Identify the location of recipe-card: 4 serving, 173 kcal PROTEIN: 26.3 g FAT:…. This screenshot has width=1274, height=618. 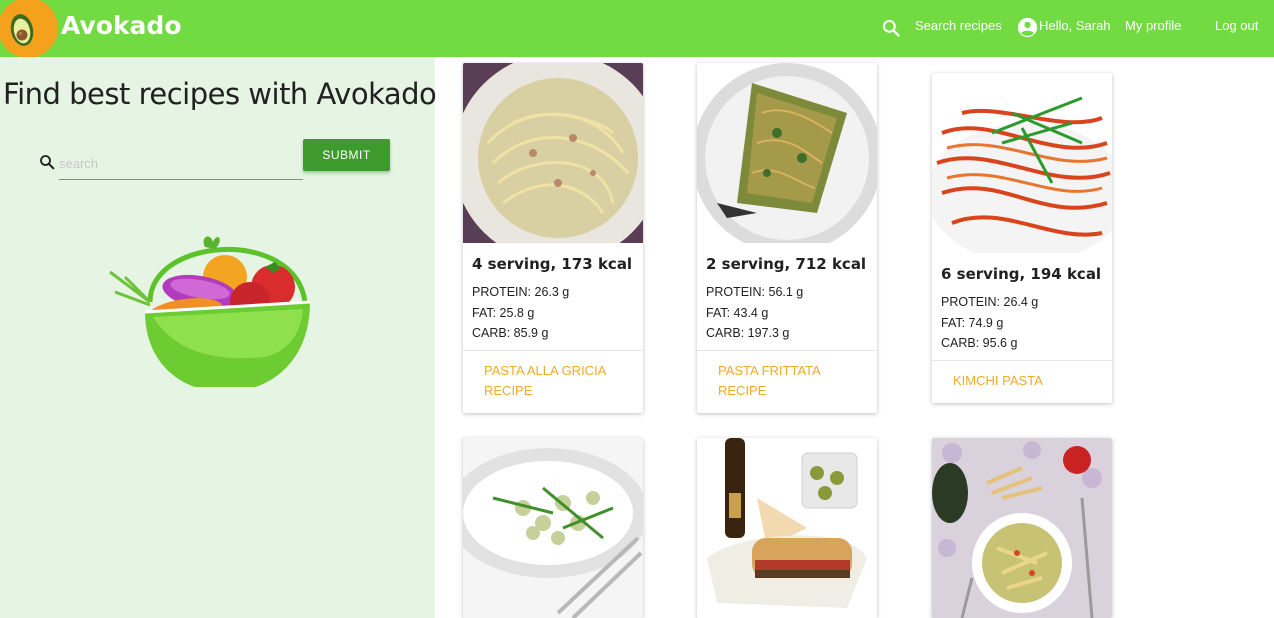
(553, 238).